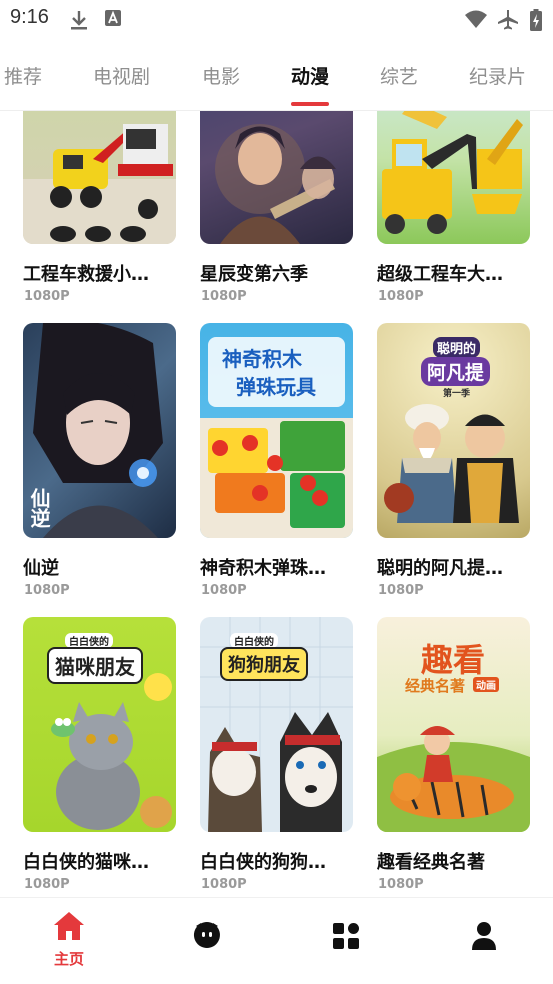  I want to click on grid-icon, so click(346, 936).